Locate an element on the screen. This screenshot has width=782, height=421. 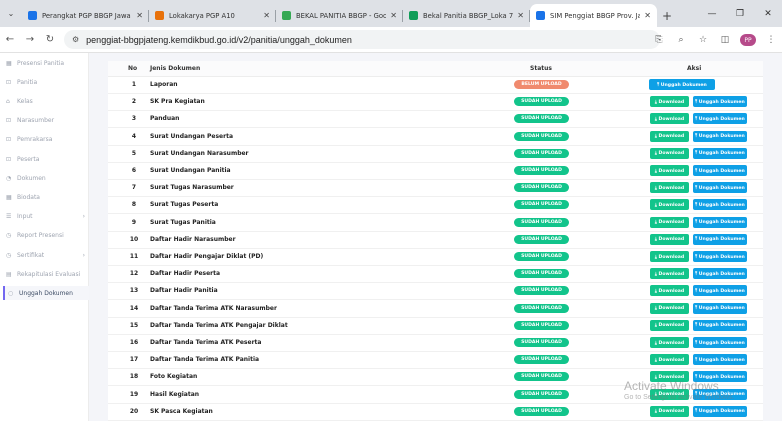
maximize-icon: ❐ is located at coordinates (740, 13).